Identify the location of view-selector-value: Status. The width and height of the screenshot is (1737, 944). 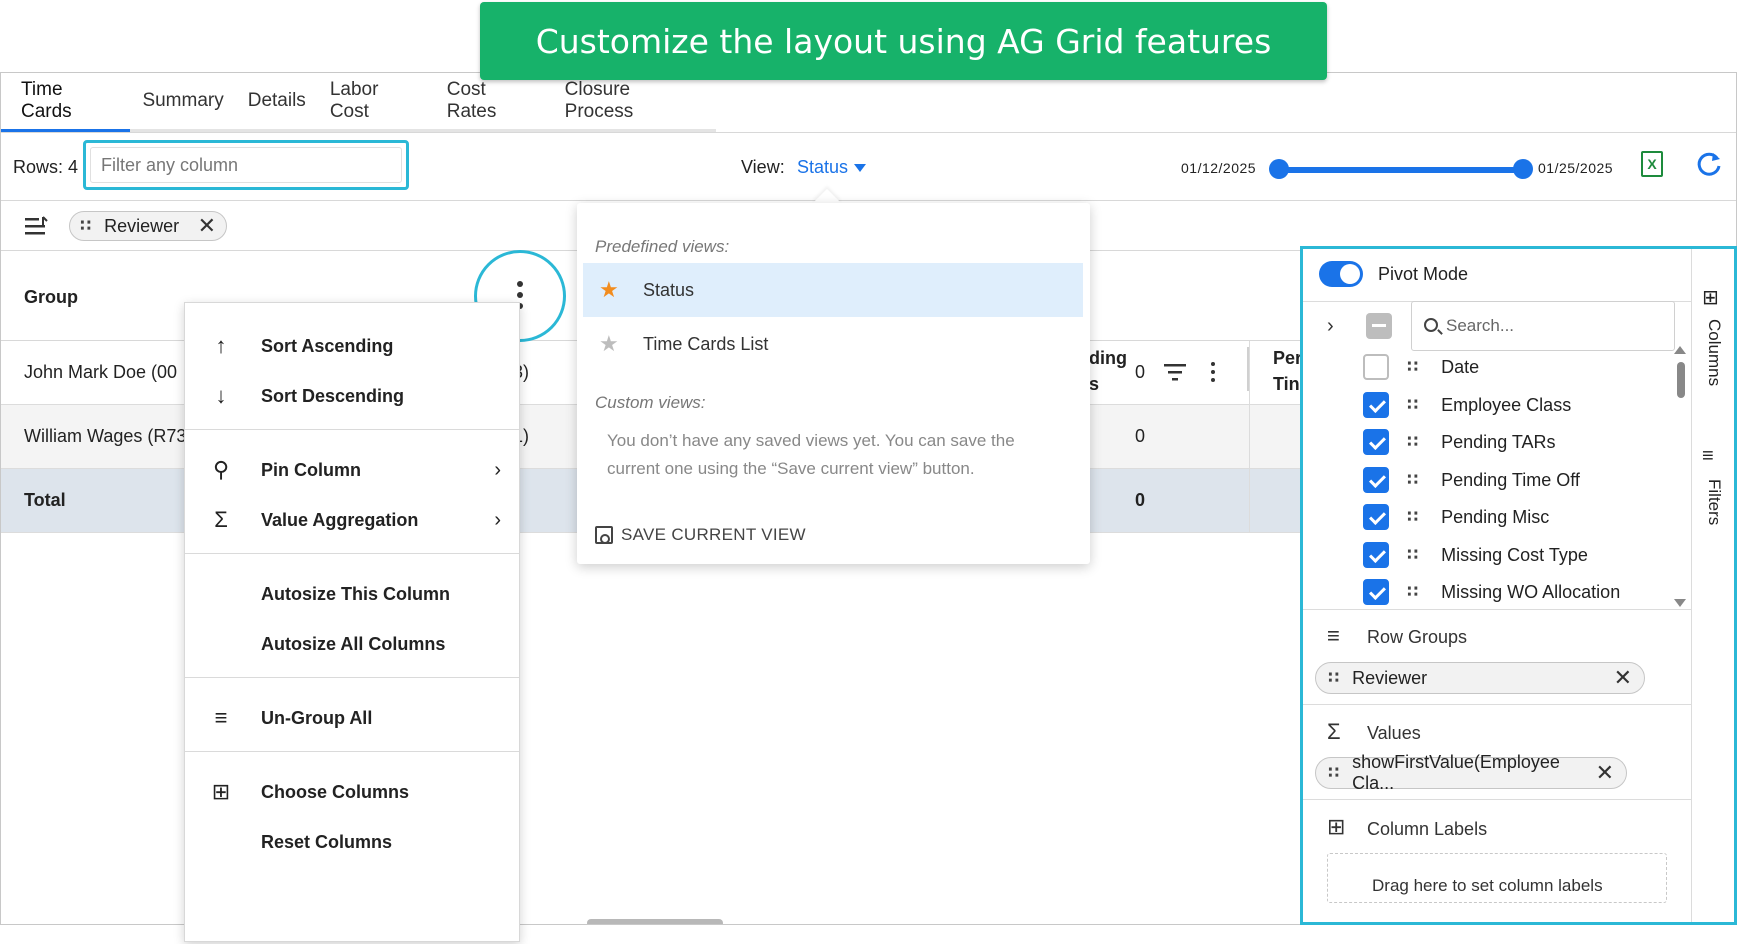
(823, 167).